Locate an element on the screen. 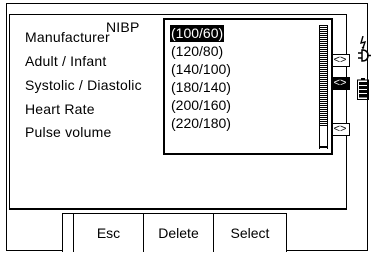  softkey-bar: Esc Delete Select is located at coordinates (174, 232).